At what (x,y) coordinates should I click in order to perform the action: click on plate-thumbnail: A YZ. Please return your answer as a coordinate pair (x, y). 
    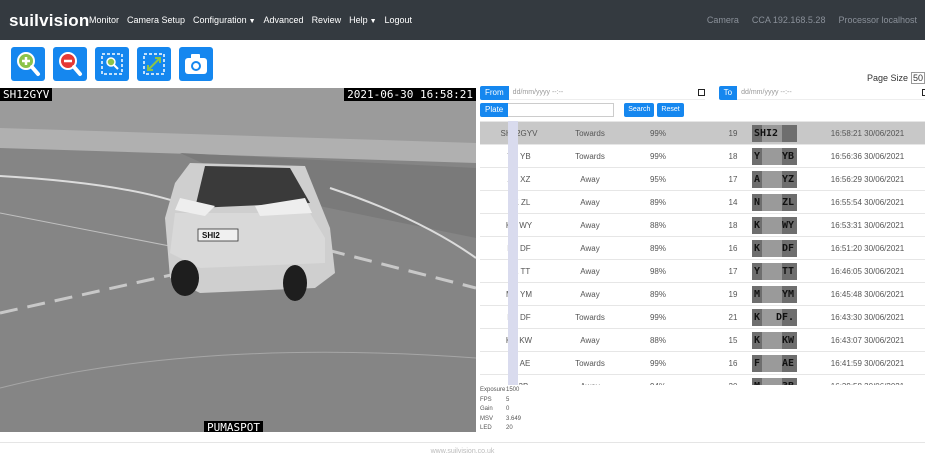
    Looking at the image, I should click on (774, 179).